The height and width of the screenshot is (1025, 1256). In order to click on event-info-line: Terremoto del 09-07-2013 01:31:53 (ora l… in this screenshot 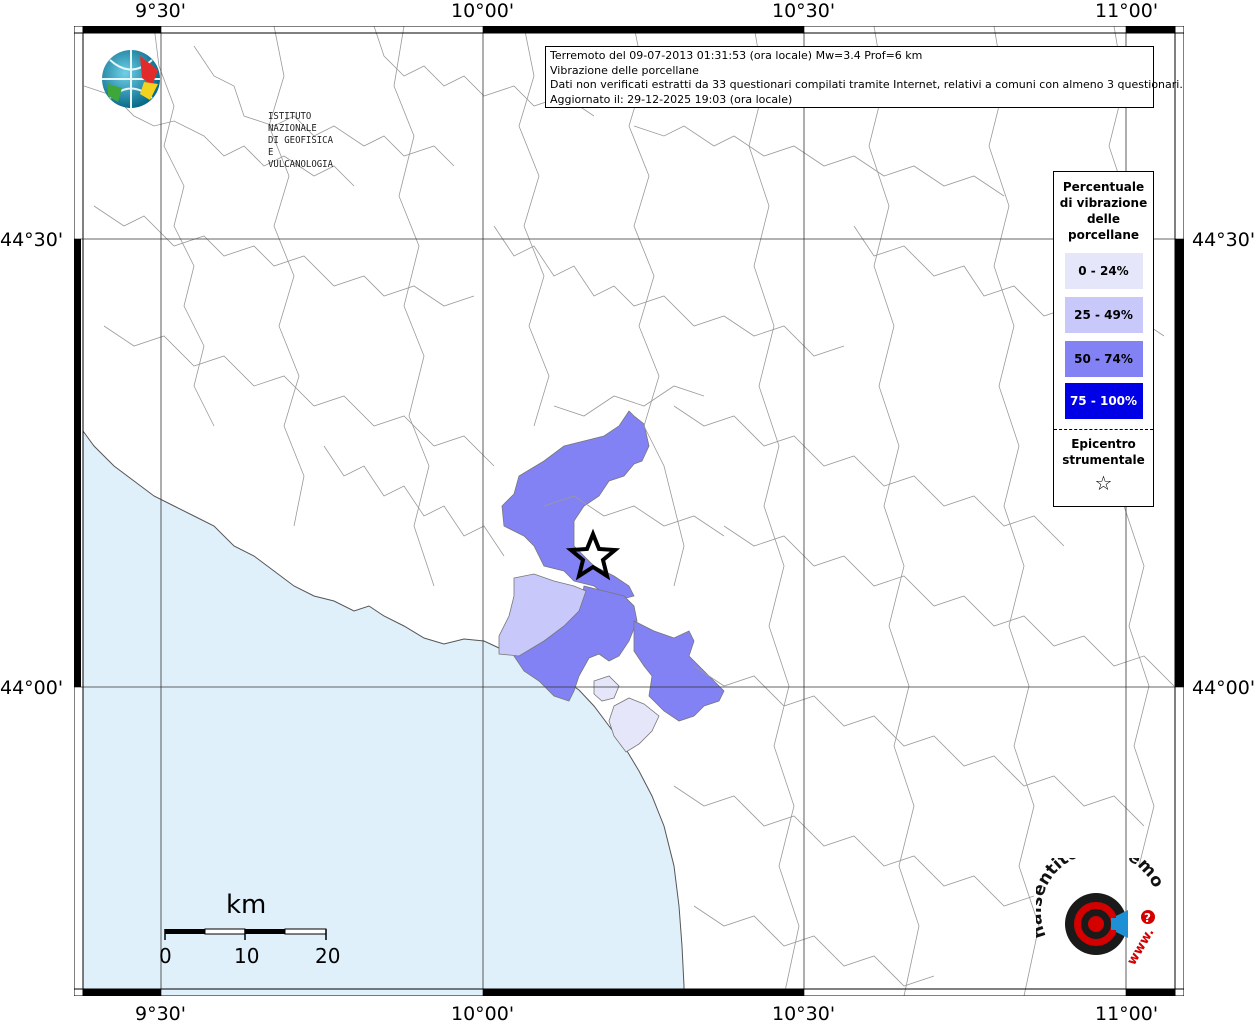, I will do `click(736, 55)`.